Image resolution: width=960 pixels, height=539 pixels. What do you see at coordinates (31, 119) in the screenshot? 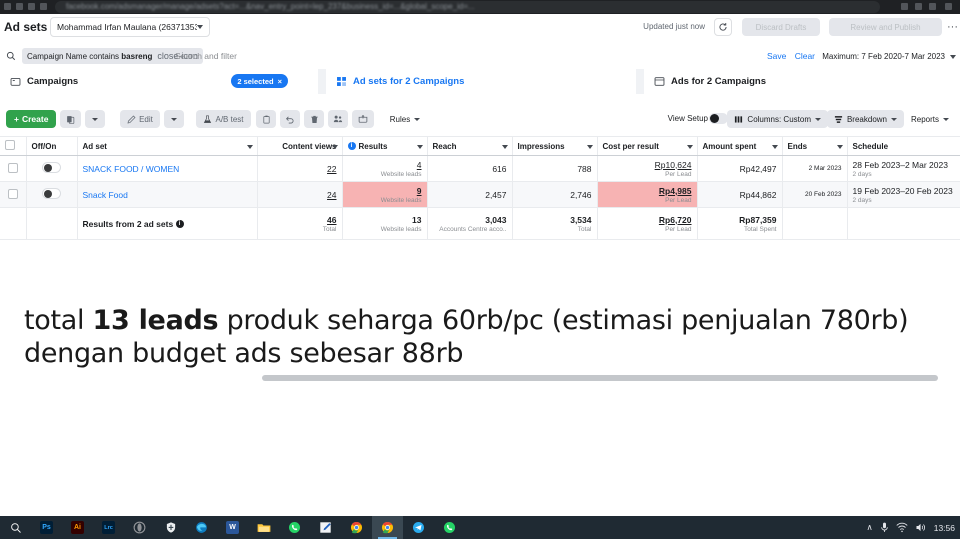
I see `create-button: + Create` at bounding box center [31, 119].